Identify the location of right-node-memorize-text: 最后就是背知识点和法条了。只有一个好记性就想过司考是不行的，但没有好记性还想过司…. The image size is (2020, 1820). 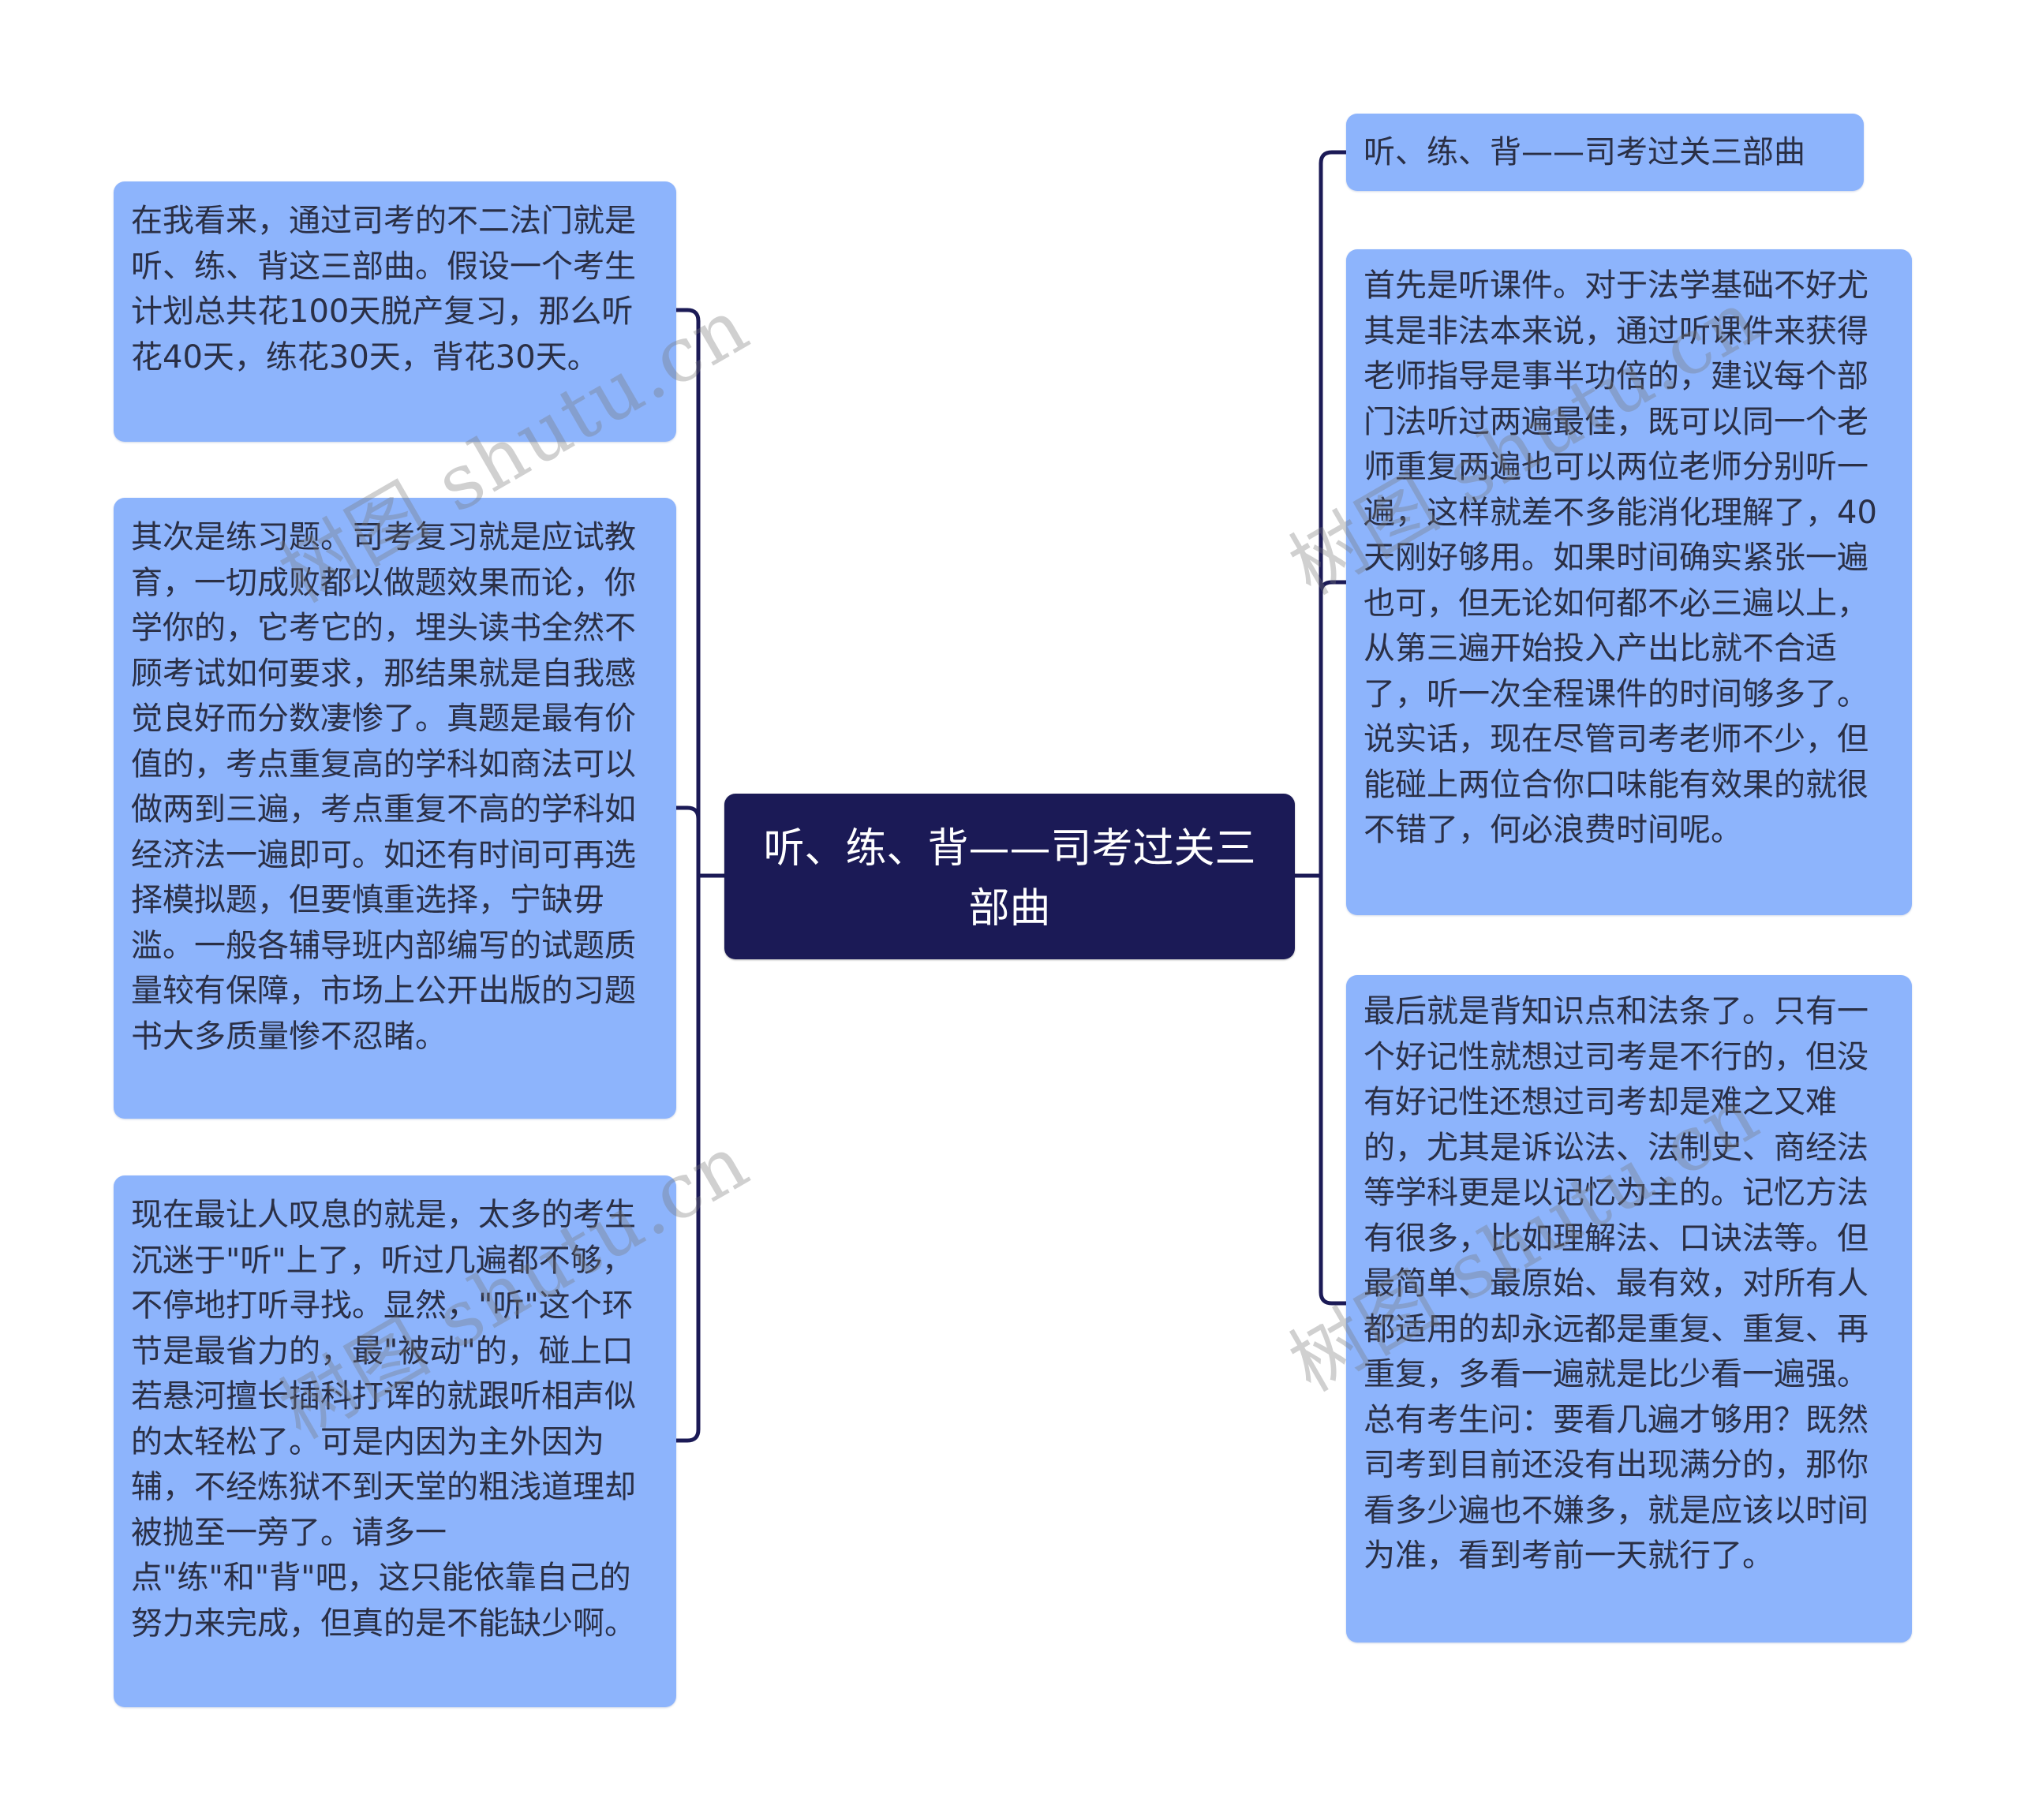
(1616, 1283).